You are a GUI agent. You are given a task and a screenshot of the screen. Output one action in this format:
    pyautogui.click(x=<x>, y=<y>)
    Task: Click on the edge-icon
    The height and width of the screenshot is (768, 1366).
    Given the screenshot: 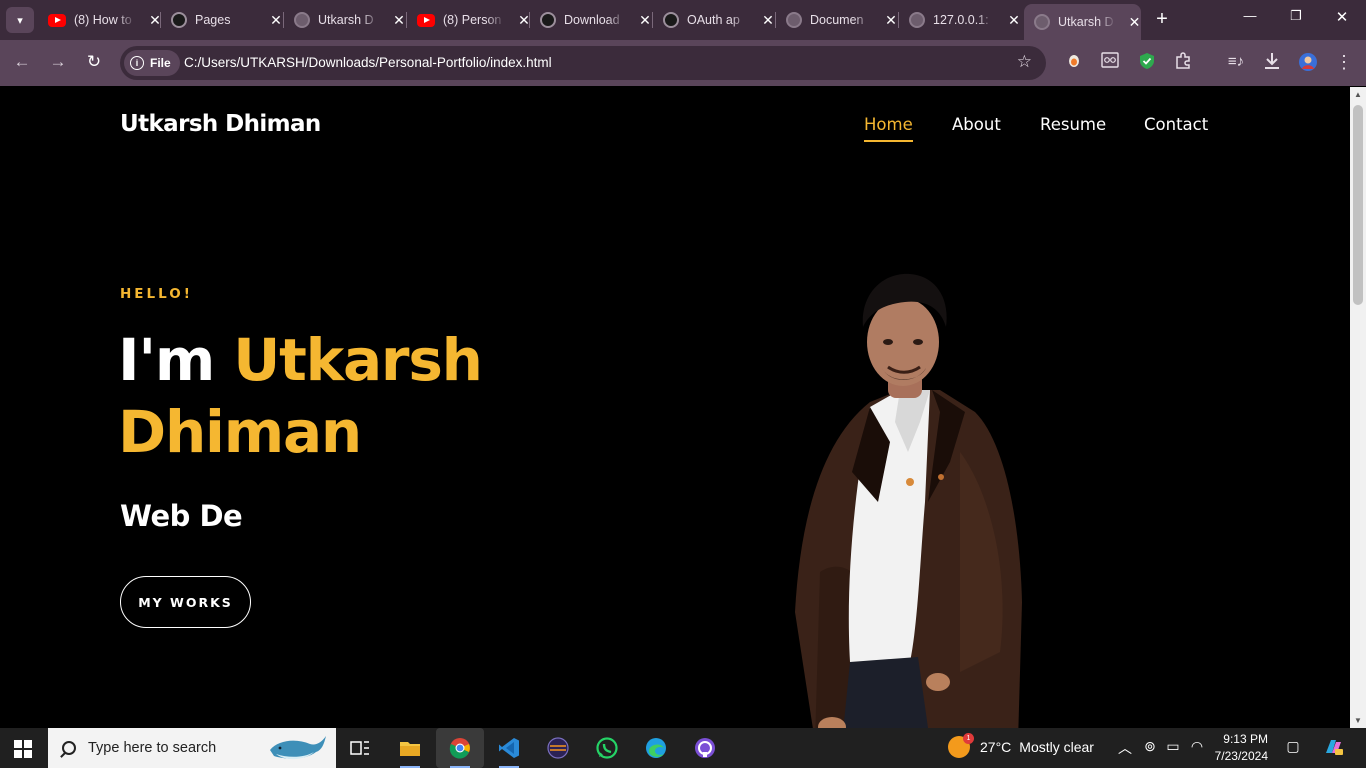 What is the action you would take?
    pyautogui.click(x=656, y=748)
    